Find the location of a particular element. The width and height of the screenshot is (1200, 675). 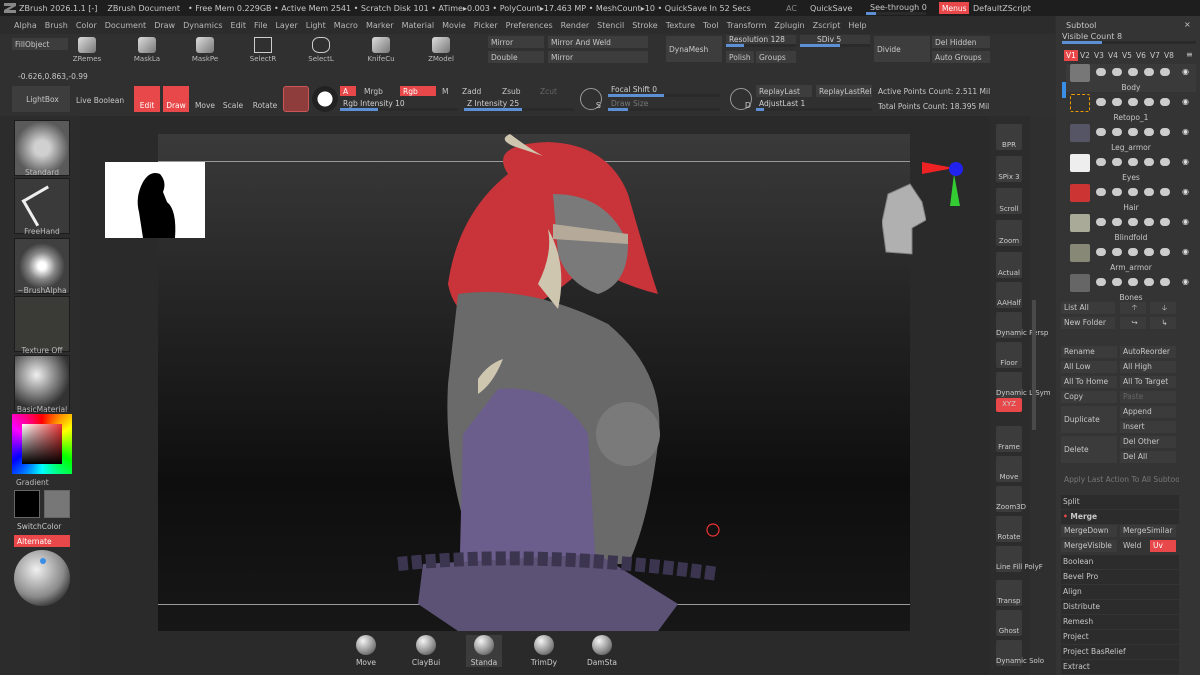

shelf-ghost-button: Ghost is located at coordinates (1009, 623).